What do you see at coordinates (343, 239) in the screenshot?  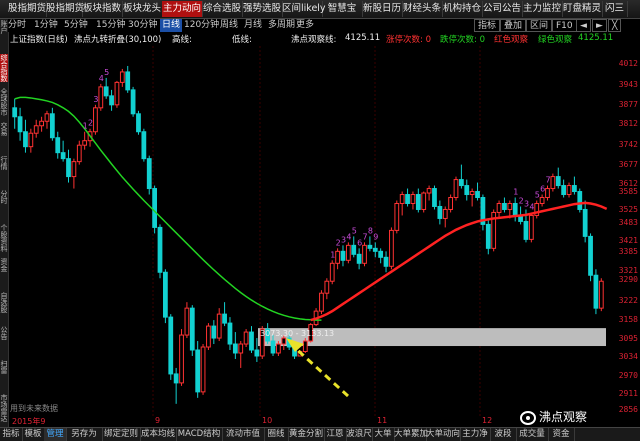 I see `nine-turn-label-7: 3` at bounding box center [343, 239].